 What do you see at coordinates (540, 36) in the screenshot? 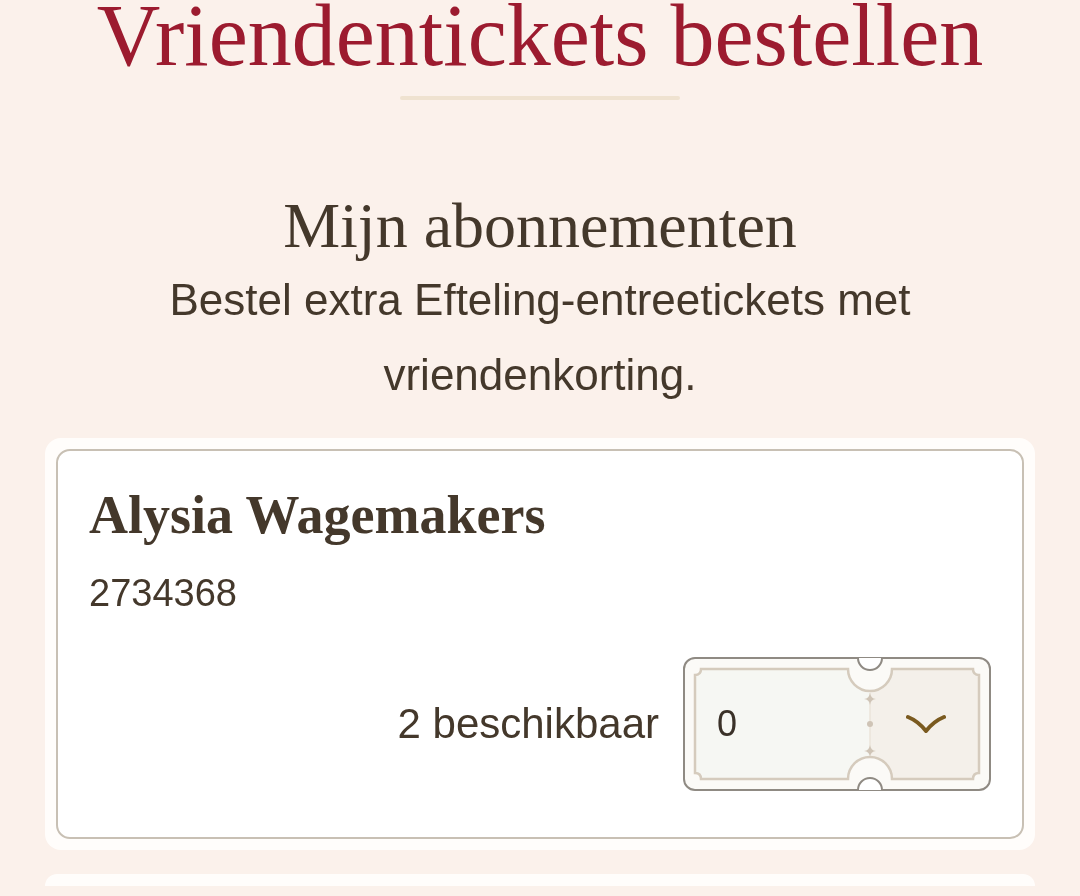
I see `page-title: Vriendentickets bestellen` at bounding box center [540, 36].